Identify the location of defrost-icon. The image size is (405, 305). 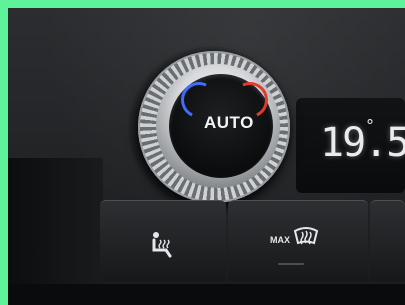
(306, 236).